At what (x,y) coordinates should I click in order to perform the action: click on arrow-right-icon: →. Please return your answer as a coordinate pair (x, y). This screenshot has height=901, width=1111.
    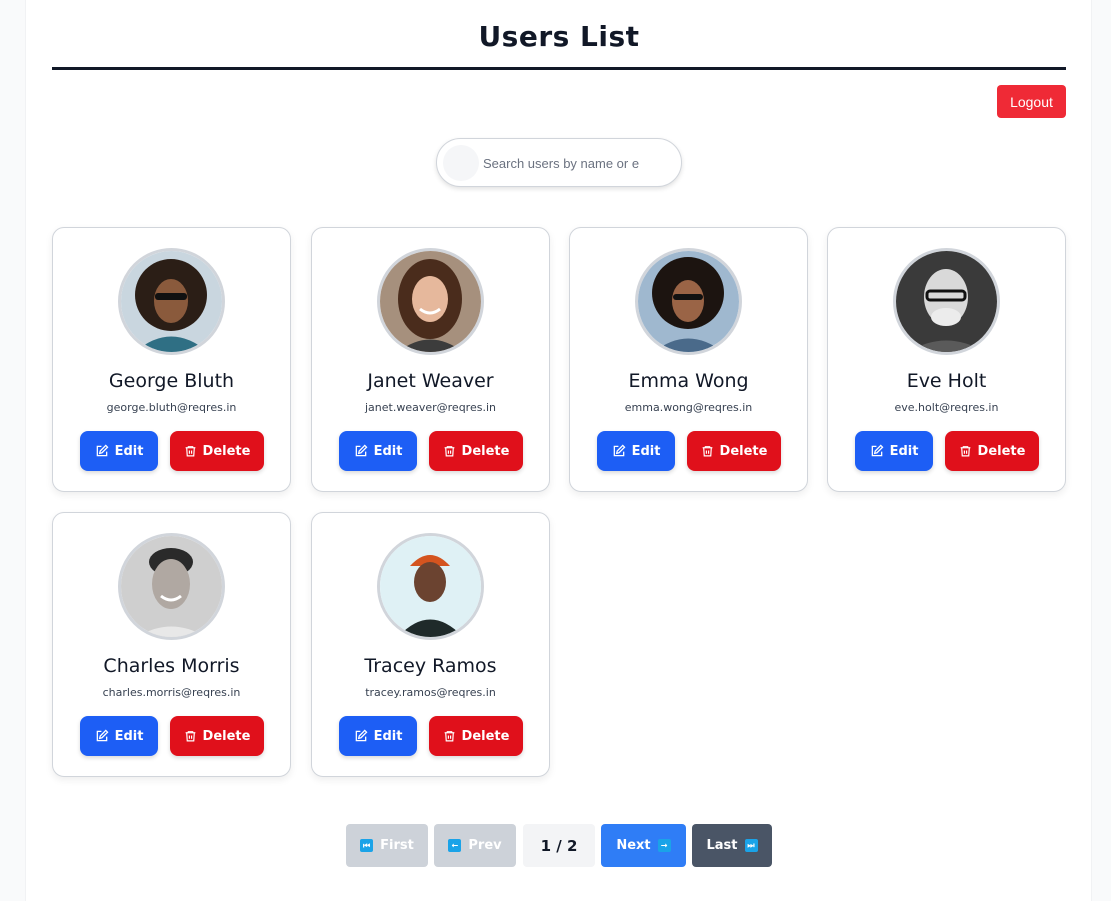
    Looking at the image, I should click on (664, 845).